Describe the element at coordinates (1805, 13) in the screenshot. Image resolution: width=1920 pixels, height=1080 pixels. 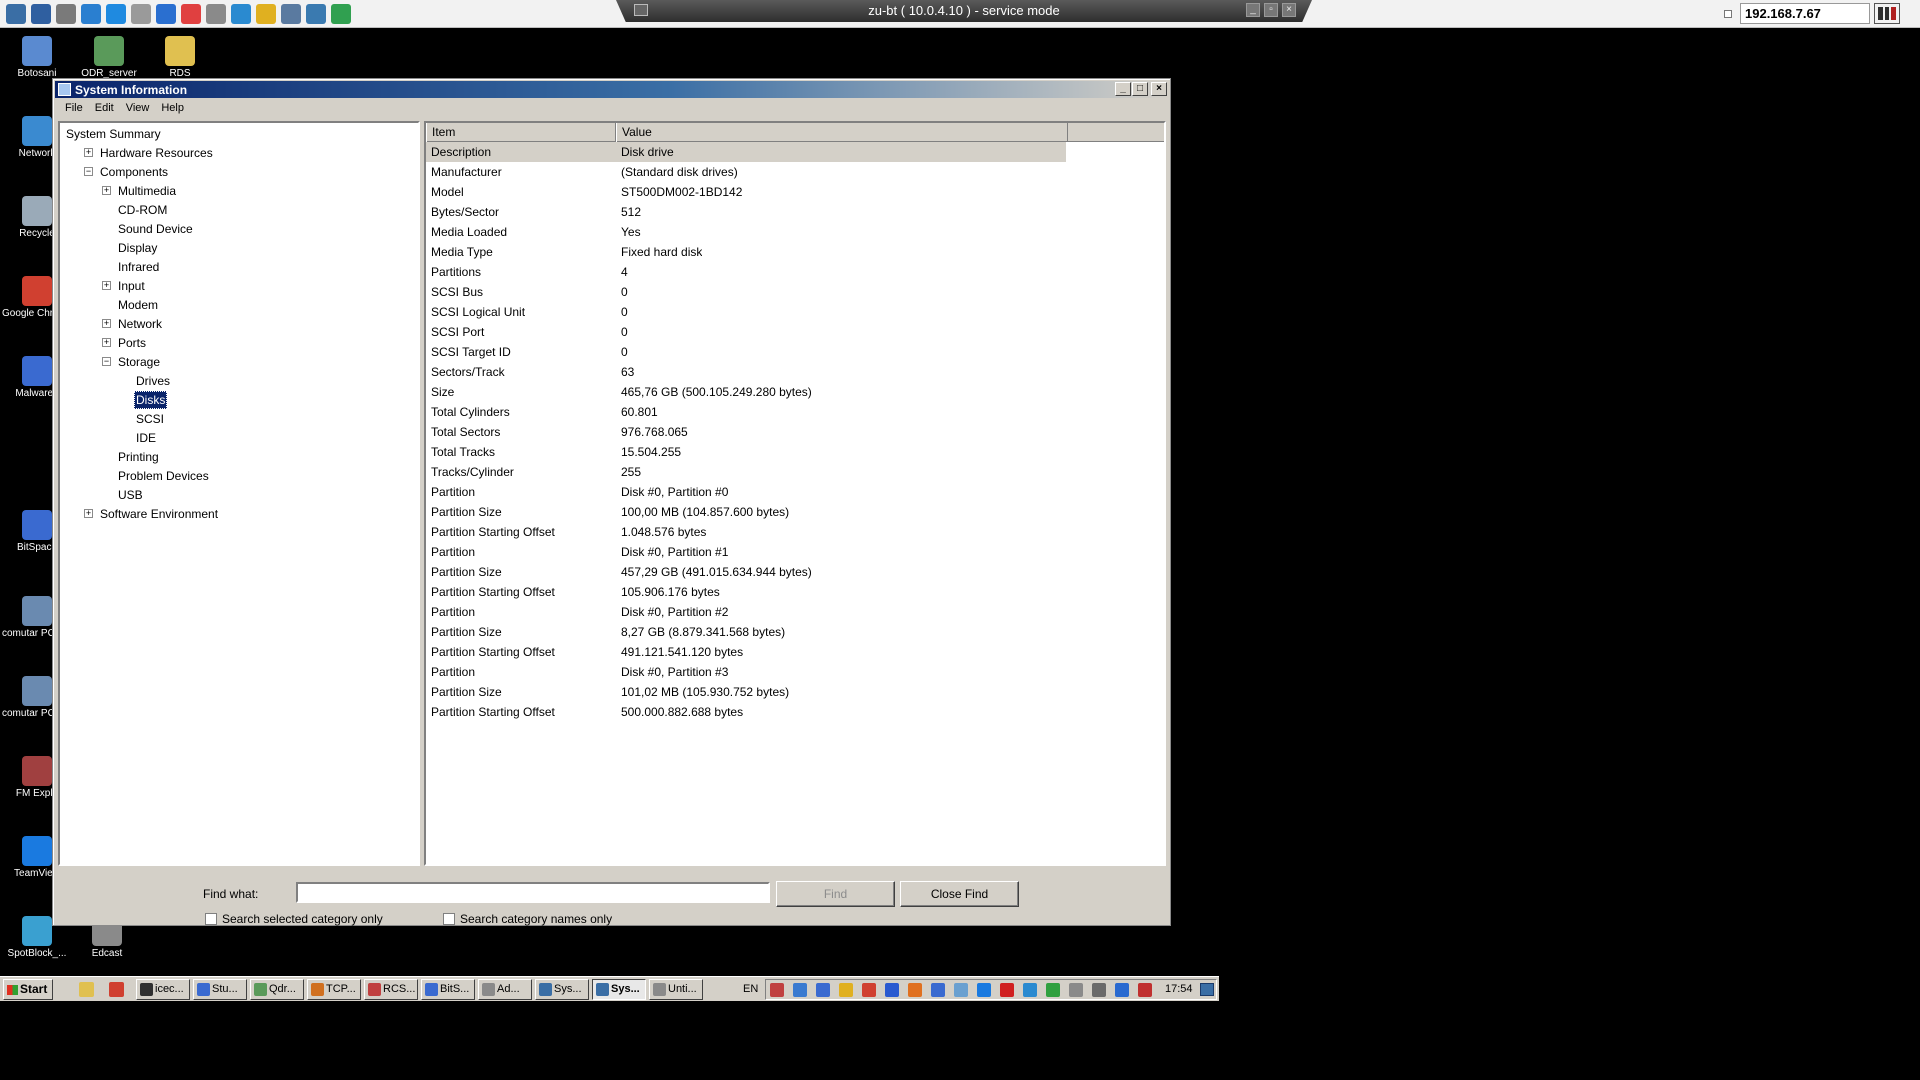
I see `remote-ip-field: 192.168.7.67` at that location.